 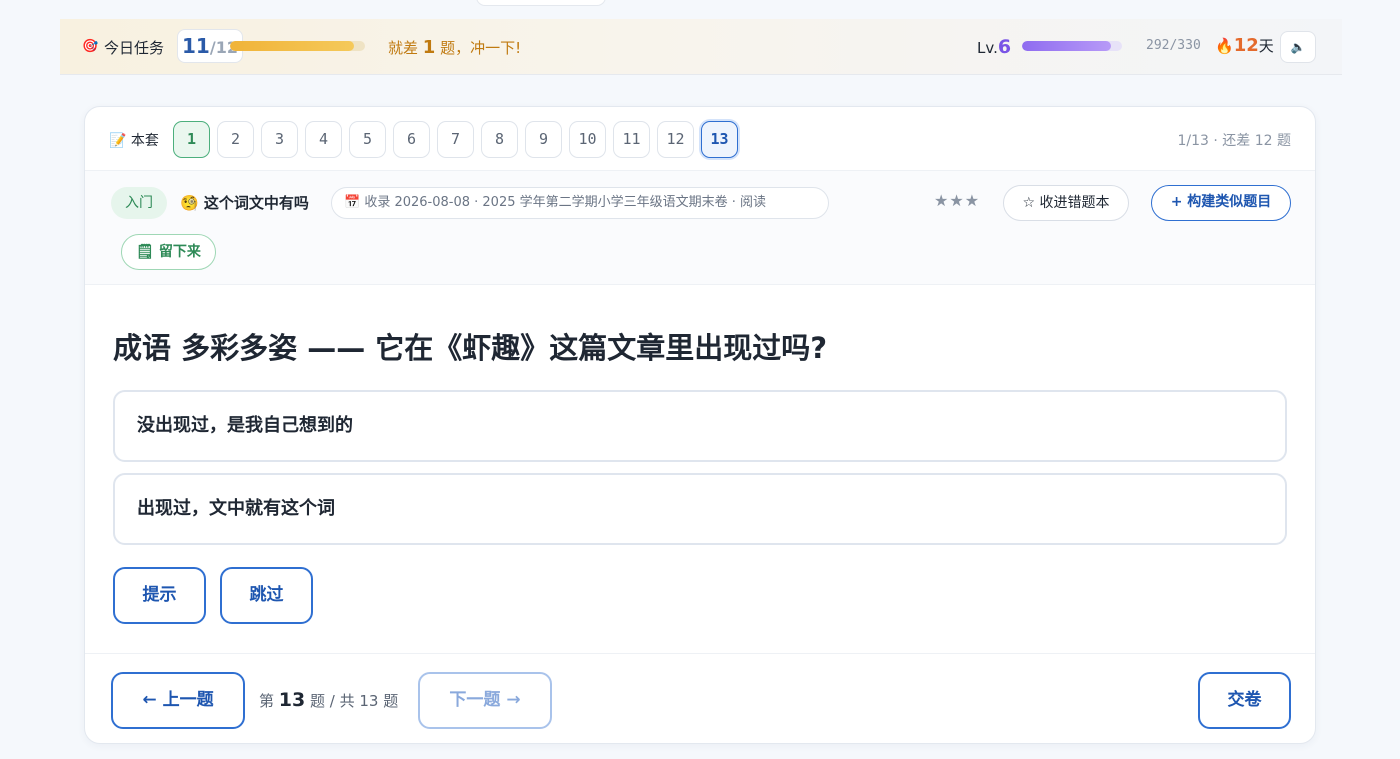 What do you see at coordinates (700, 698) in the screenshot?
I see `navigation-row: ← 上一题 第 13 题 / 共 13 题 下一题 → 交卷` at bounding box center [700, 698].